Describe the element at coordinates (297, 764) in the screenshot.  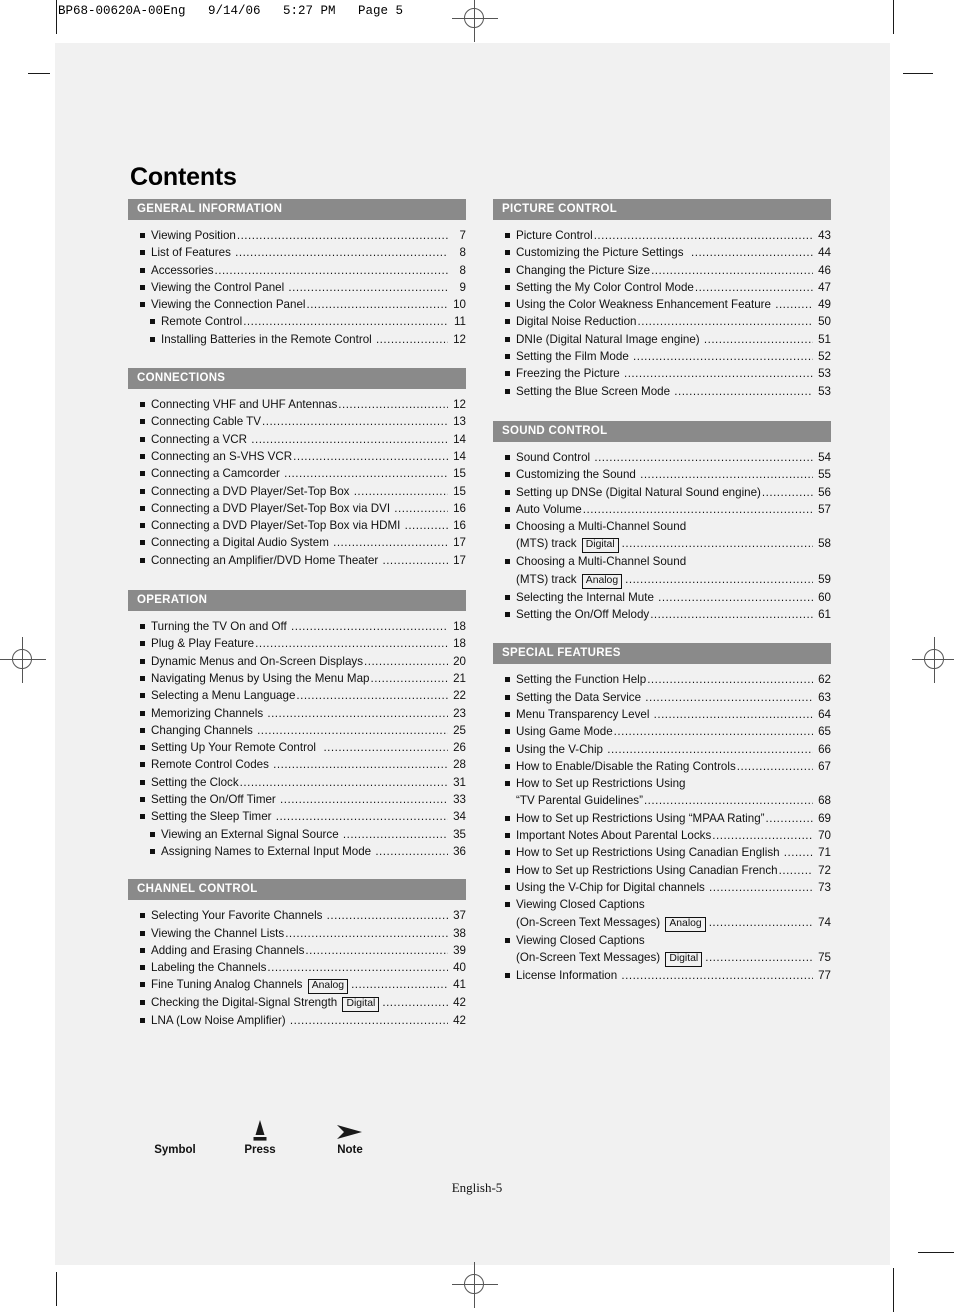
I see `toc-entry: Remote Control Codes 28` at that location.